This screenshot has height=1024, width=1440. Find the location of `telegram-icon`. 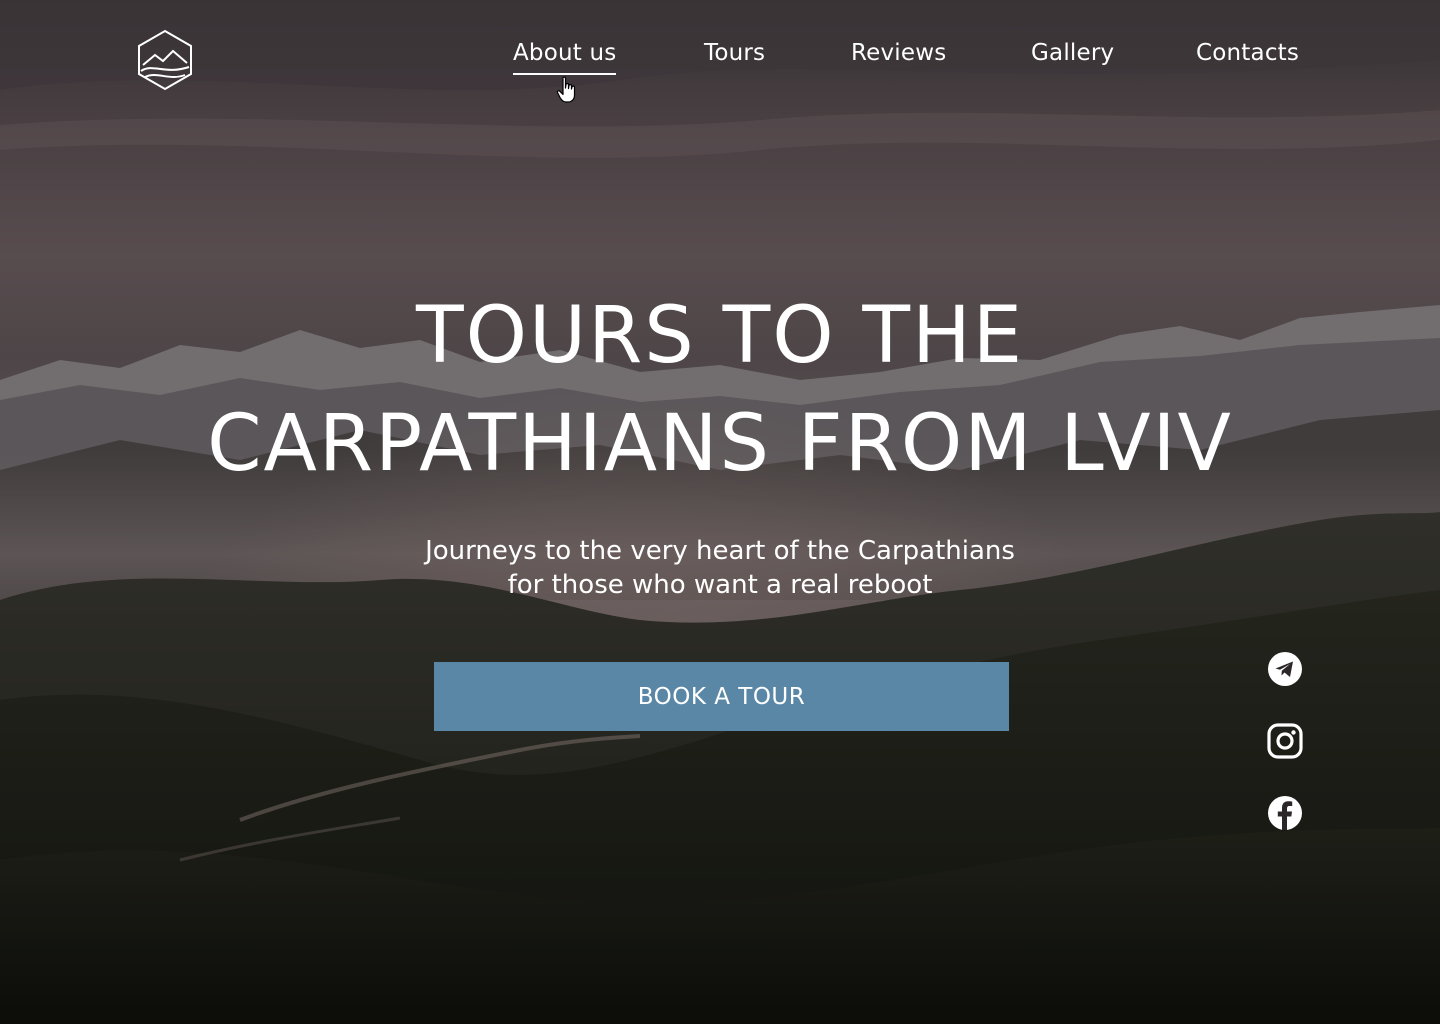

telegram-icon is located at coordinates (1285, 669).